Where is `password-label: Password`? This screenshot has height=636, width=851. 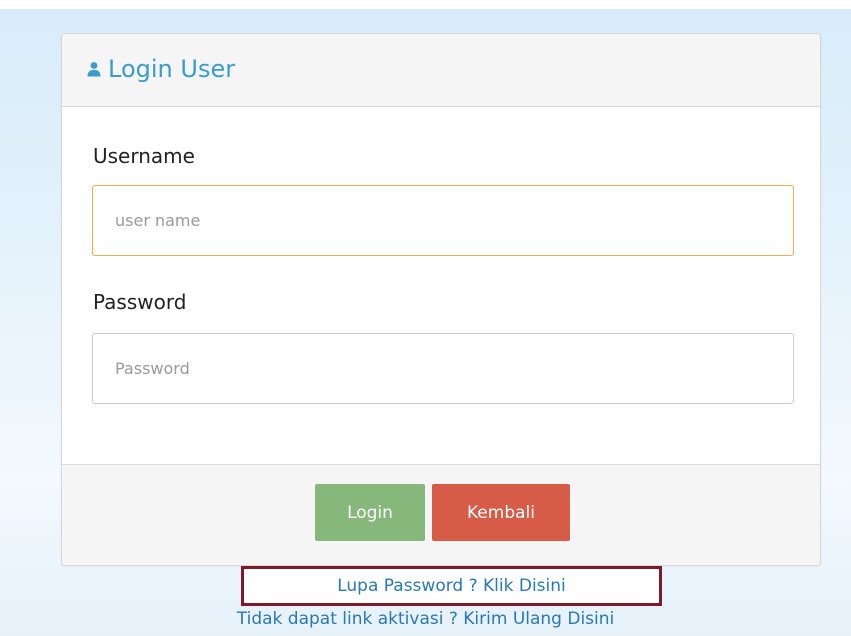 password-label: Password is located at coordinates (140, 302).